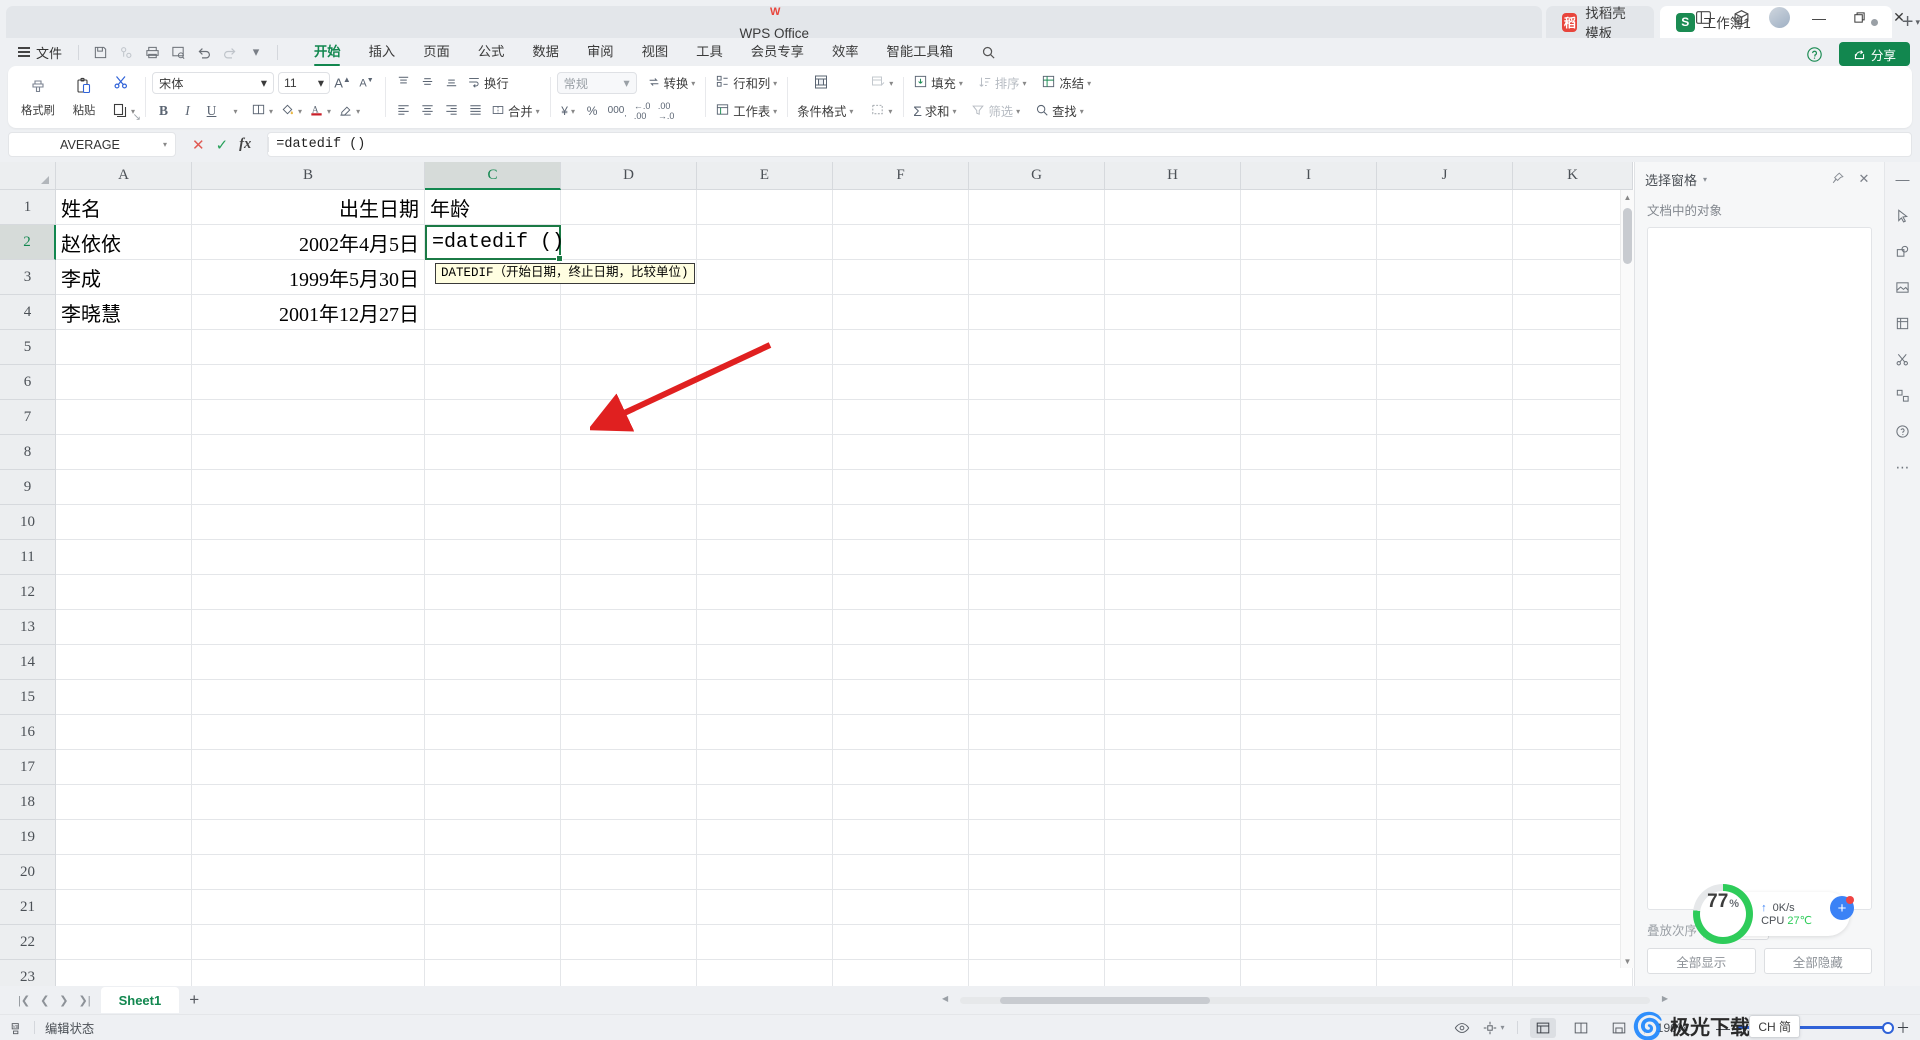 The height and width of the screenshot is (1040, 1920). What do you see at coordinates (1462, 1028) in the screenshot?
I see `eye-icon` at bounding box center [1462, 1028].